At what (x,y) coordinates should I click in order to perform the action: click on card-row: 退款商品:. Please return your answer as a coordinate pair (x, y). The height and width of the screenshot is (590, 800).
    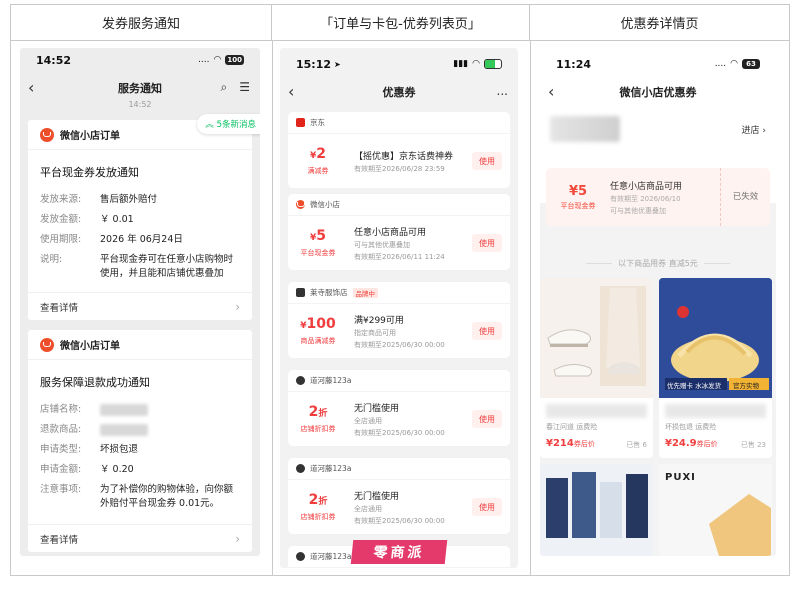
    Looking at the image, I should click on (140, 430).